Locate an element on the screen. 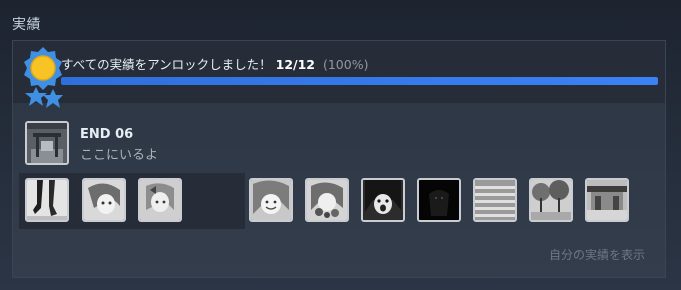  featured-achievement-description: ここにいるよ is located at coordinates (119, 155).